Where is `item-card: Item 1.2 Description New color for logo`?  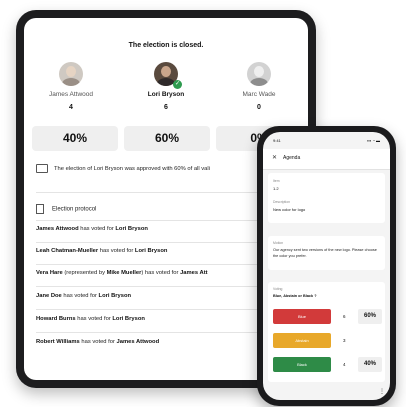
item-card: Item 1.2 Description New color for logo is located at coordinates (326, 198).